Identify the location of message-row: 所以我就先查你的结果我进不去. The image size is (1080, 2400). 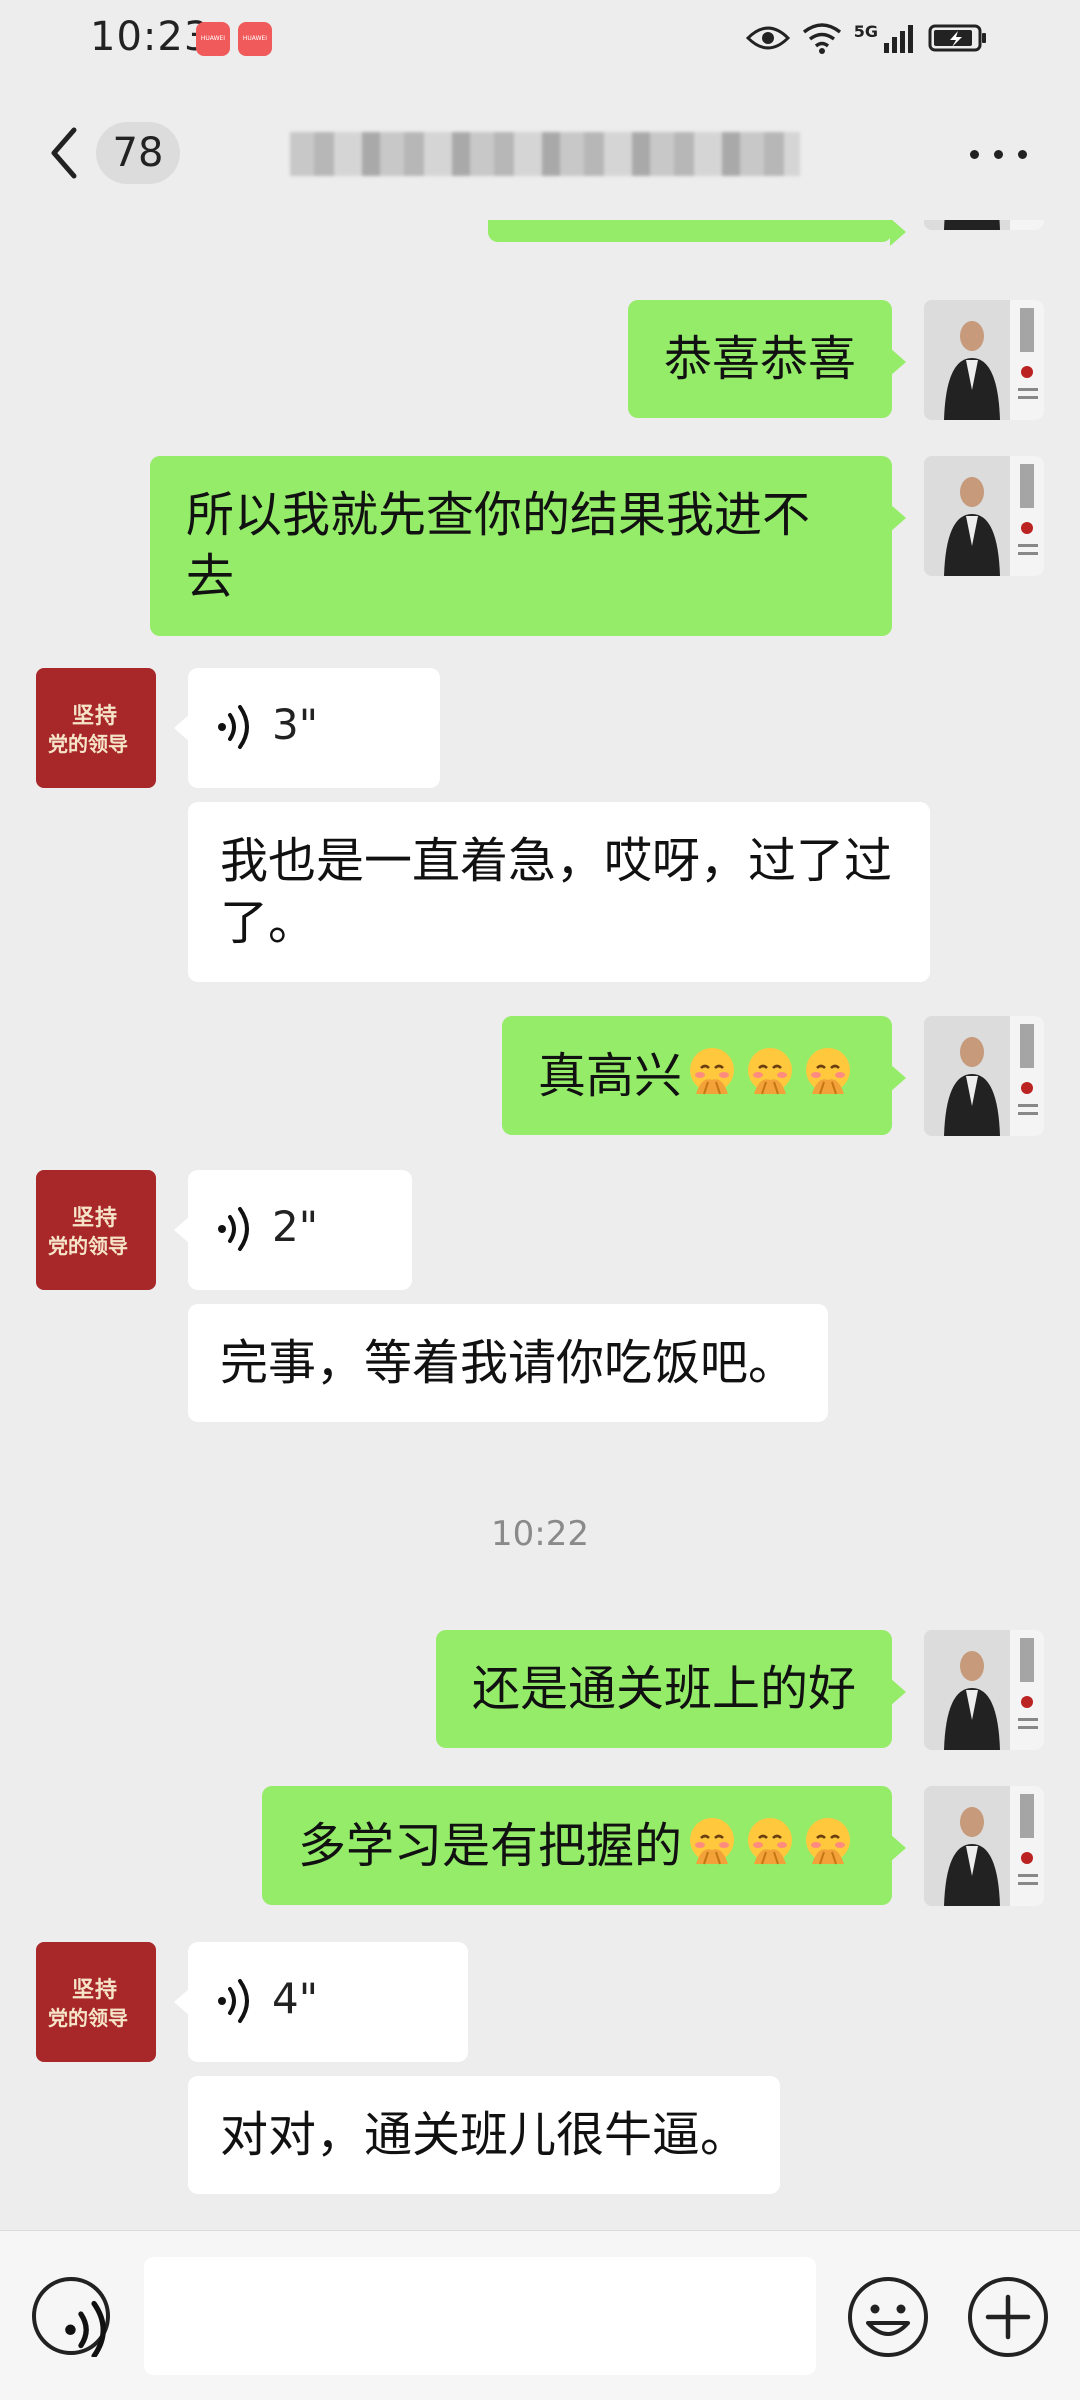
(540, 546).